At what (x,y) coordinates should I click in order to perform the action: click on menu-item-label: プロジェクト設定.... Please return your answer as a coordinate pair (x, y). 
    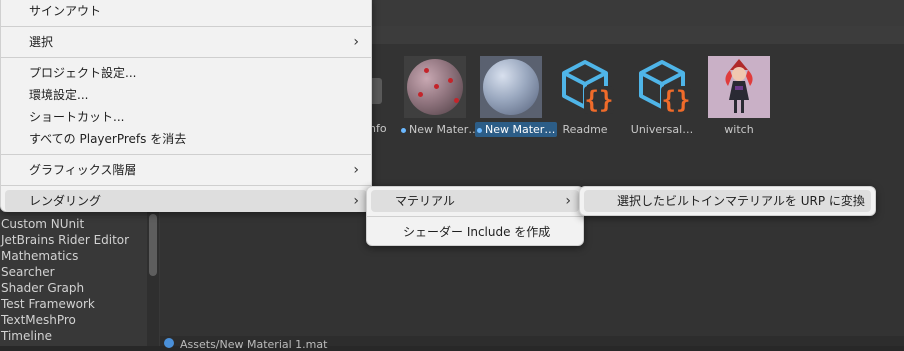
    Looking at the image, I should click on (83, 73).